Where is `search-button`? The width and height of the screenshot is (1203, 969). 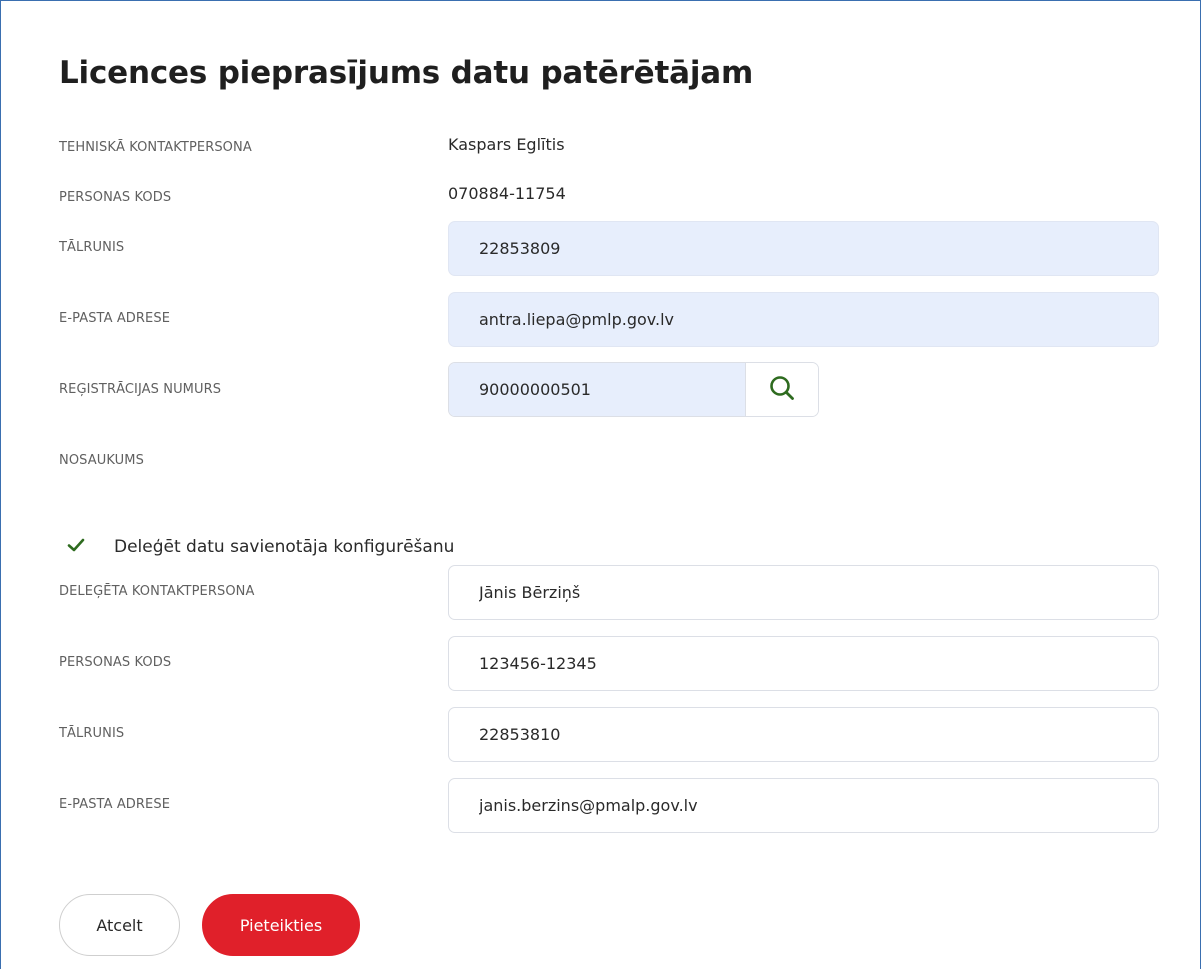
search-button is located at coordinates (781, 389).